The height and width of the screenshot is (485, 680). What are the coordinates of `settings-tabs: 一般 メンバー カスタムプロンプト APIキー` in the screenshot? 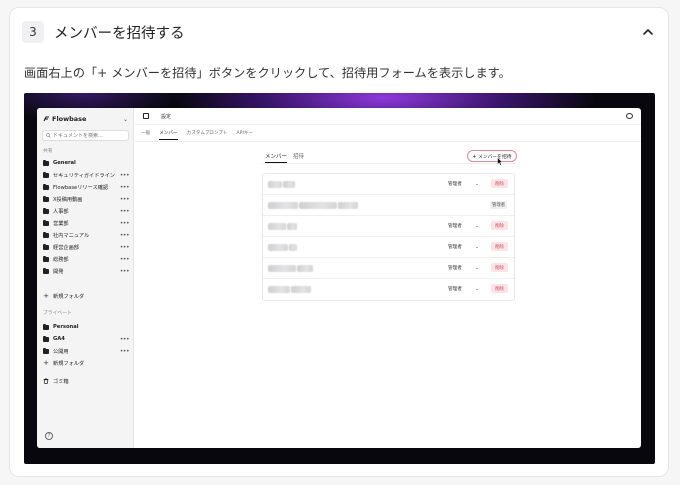 It's located at (197, 135).